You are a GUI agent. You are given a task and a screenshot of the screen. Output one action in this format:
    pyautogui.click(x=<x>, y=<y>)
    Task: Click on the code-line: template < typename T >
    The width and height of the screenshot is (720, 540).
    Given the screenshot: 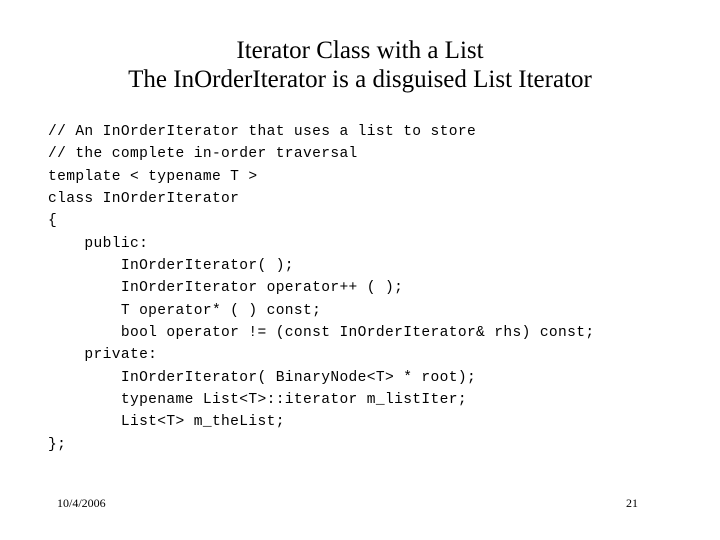 What is the action you would take?
    pyautogui.click(x=153, y=176)
    